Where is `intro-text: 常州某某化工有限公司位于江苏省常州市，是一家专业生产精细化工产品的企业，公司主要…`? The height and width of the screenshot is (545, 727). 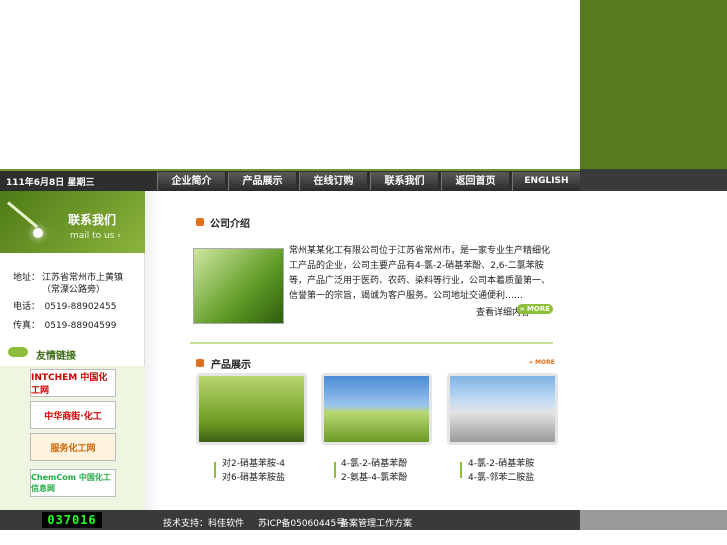 intro-text: 常州某某化工有限公司位于江苏省常州市，是一家专业生产精细化工产品的企业，公司主要… is located at coordinates (420, 273).